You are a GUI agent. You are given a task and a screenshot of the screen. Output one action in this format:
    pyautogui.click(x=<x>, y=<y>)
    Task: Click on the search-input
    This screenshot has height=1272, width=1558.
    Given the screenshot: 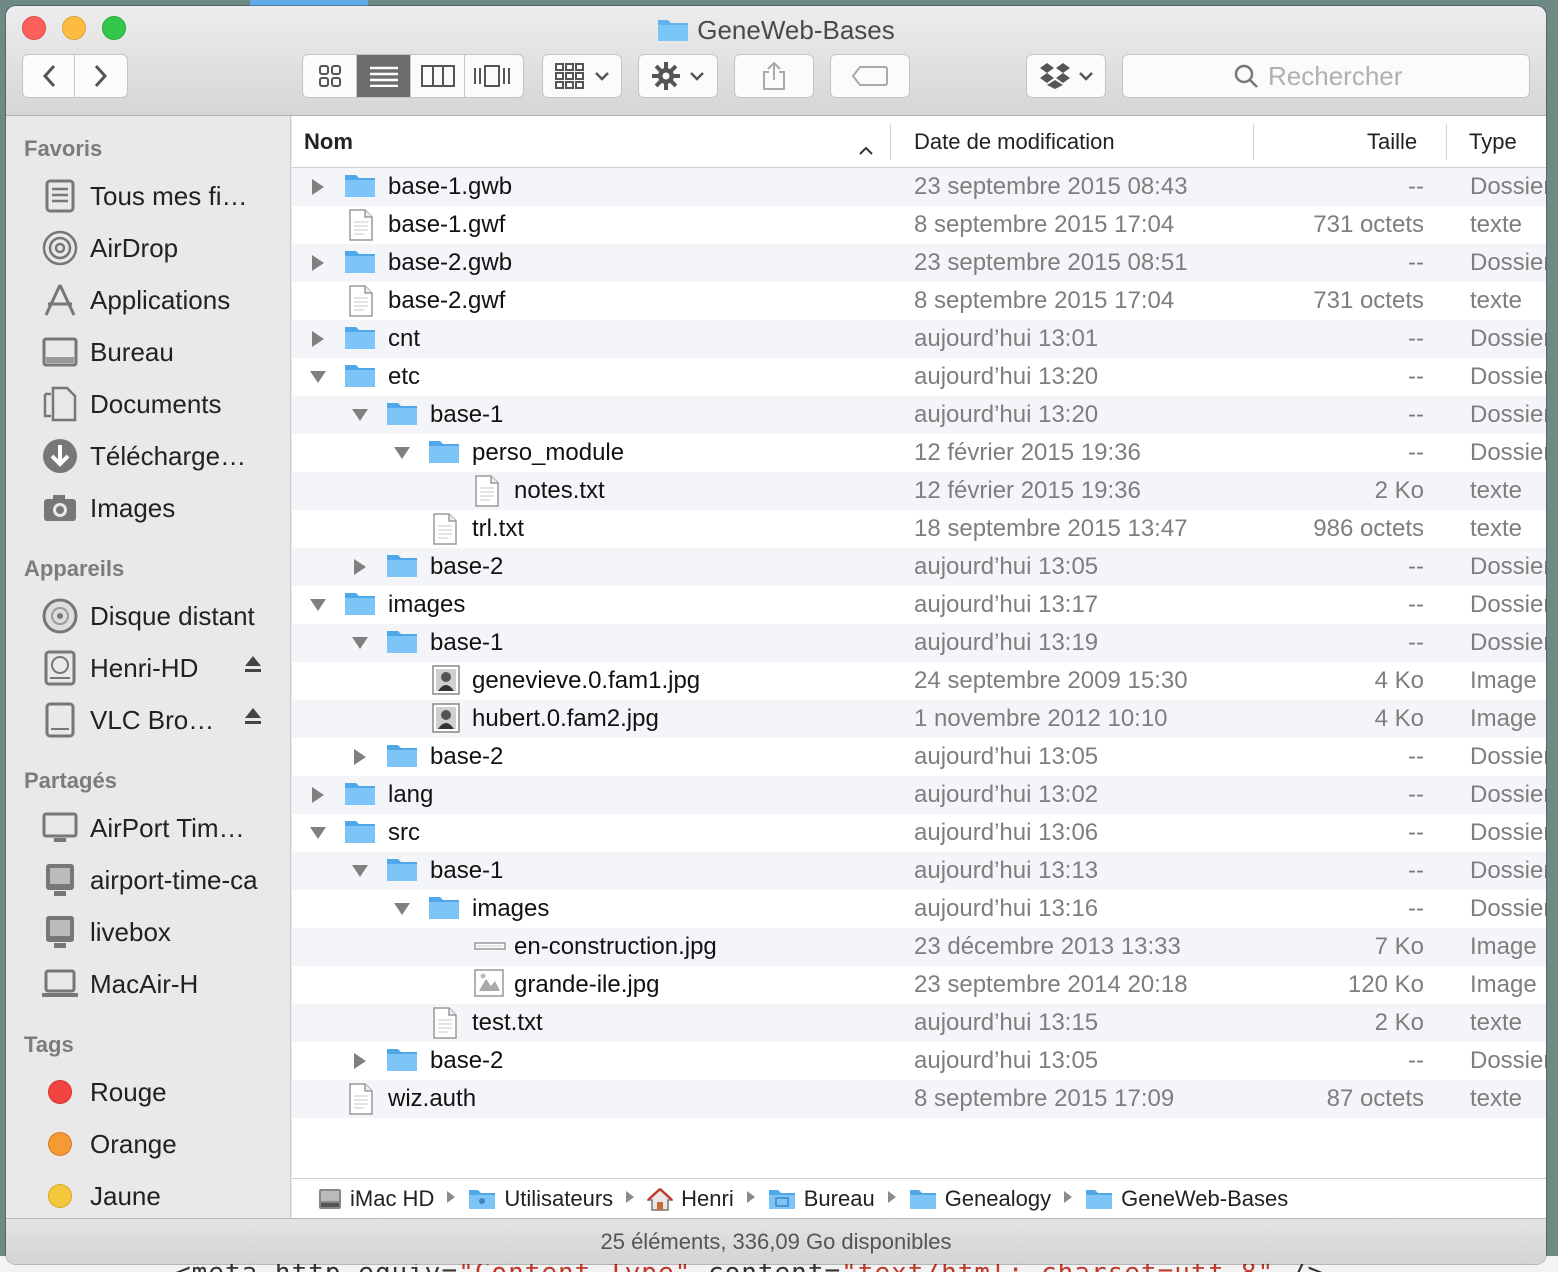 What is the action you would take?
    pyautogui.click(x=1343, y=76)
    